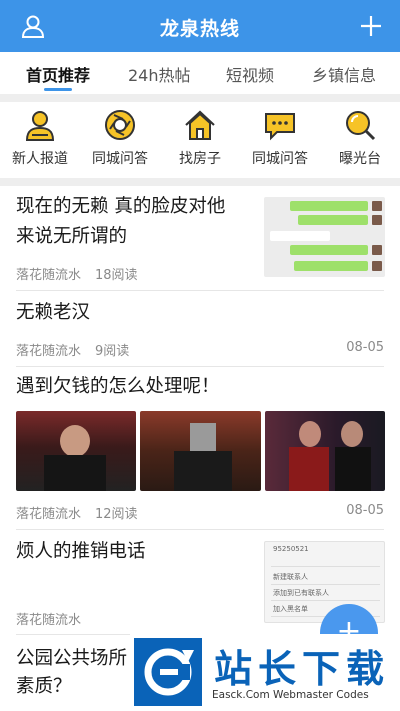  What do you see at coordinates (200, 125) in the screenshot?
I see `house-icon` at bounding box center [200, 125].